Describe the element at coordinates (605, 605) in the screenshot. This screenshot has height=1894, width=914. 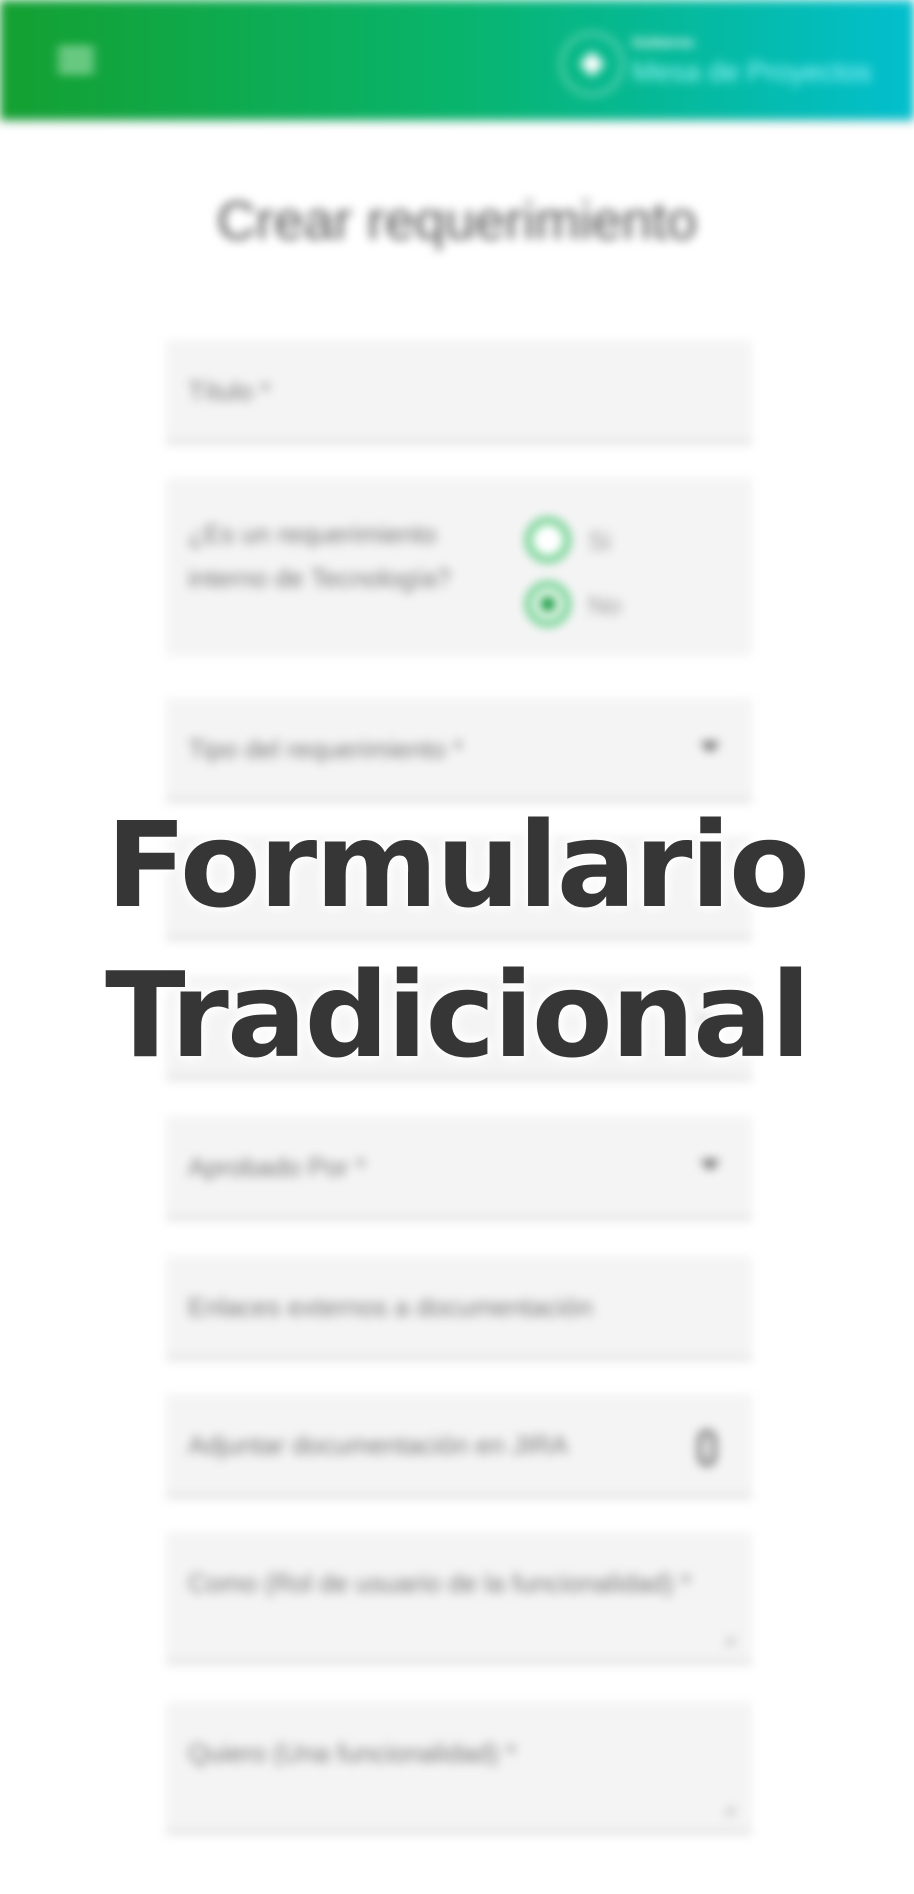
I see `radio-no-label: No` at that location.